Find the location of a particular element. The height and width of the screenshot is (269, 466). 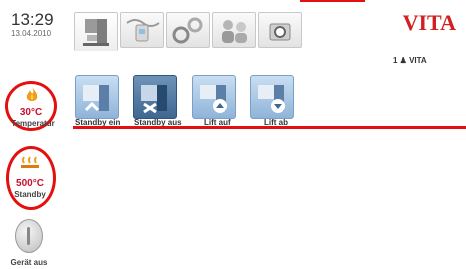

lift-down-button is located at coordinates (272, 97).